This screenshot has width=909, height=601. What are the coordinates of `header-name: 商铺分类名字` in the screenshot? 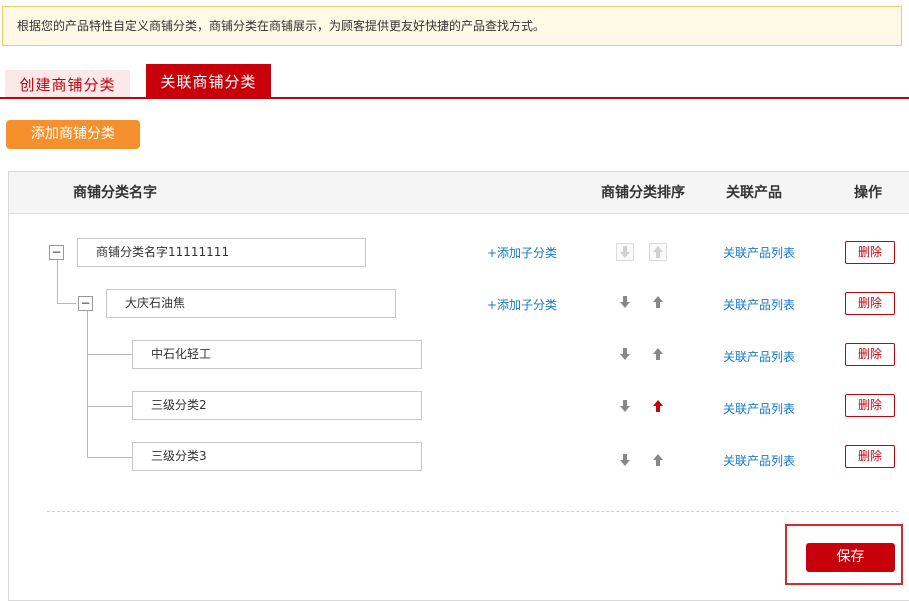 It's located at (115, 193).